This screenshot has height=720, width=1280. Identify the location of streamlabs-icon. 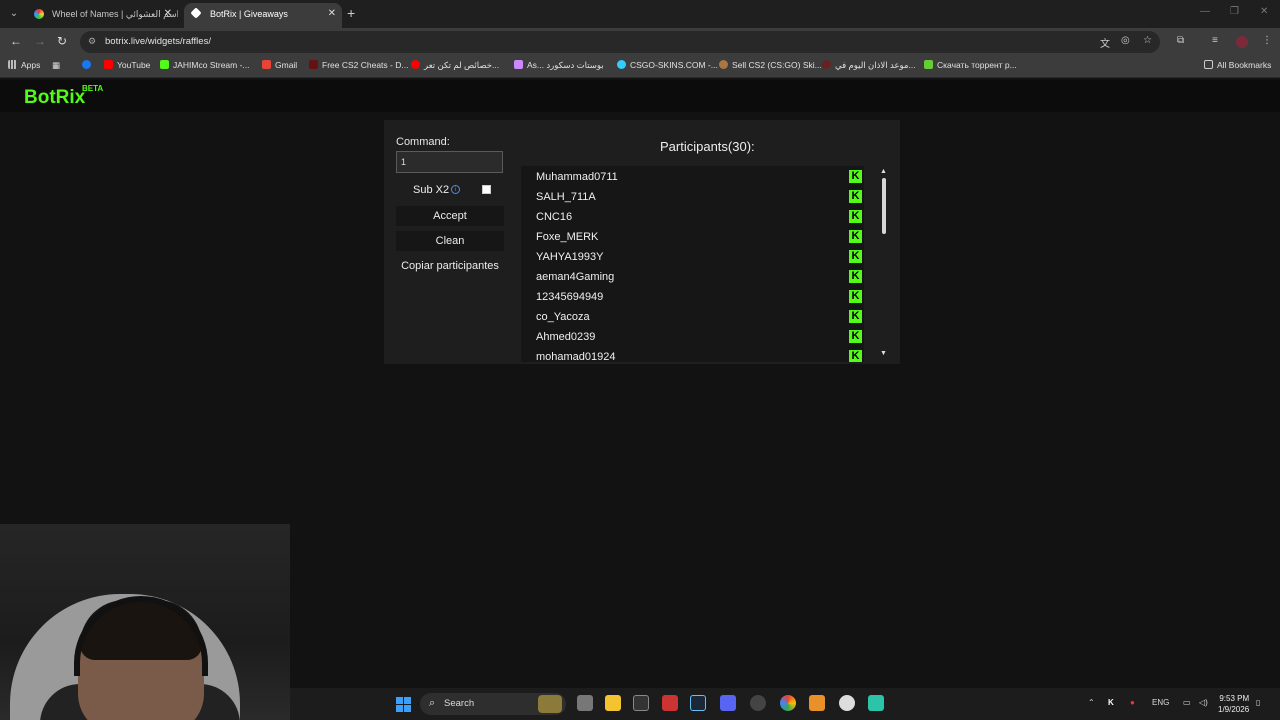
(817, 703).